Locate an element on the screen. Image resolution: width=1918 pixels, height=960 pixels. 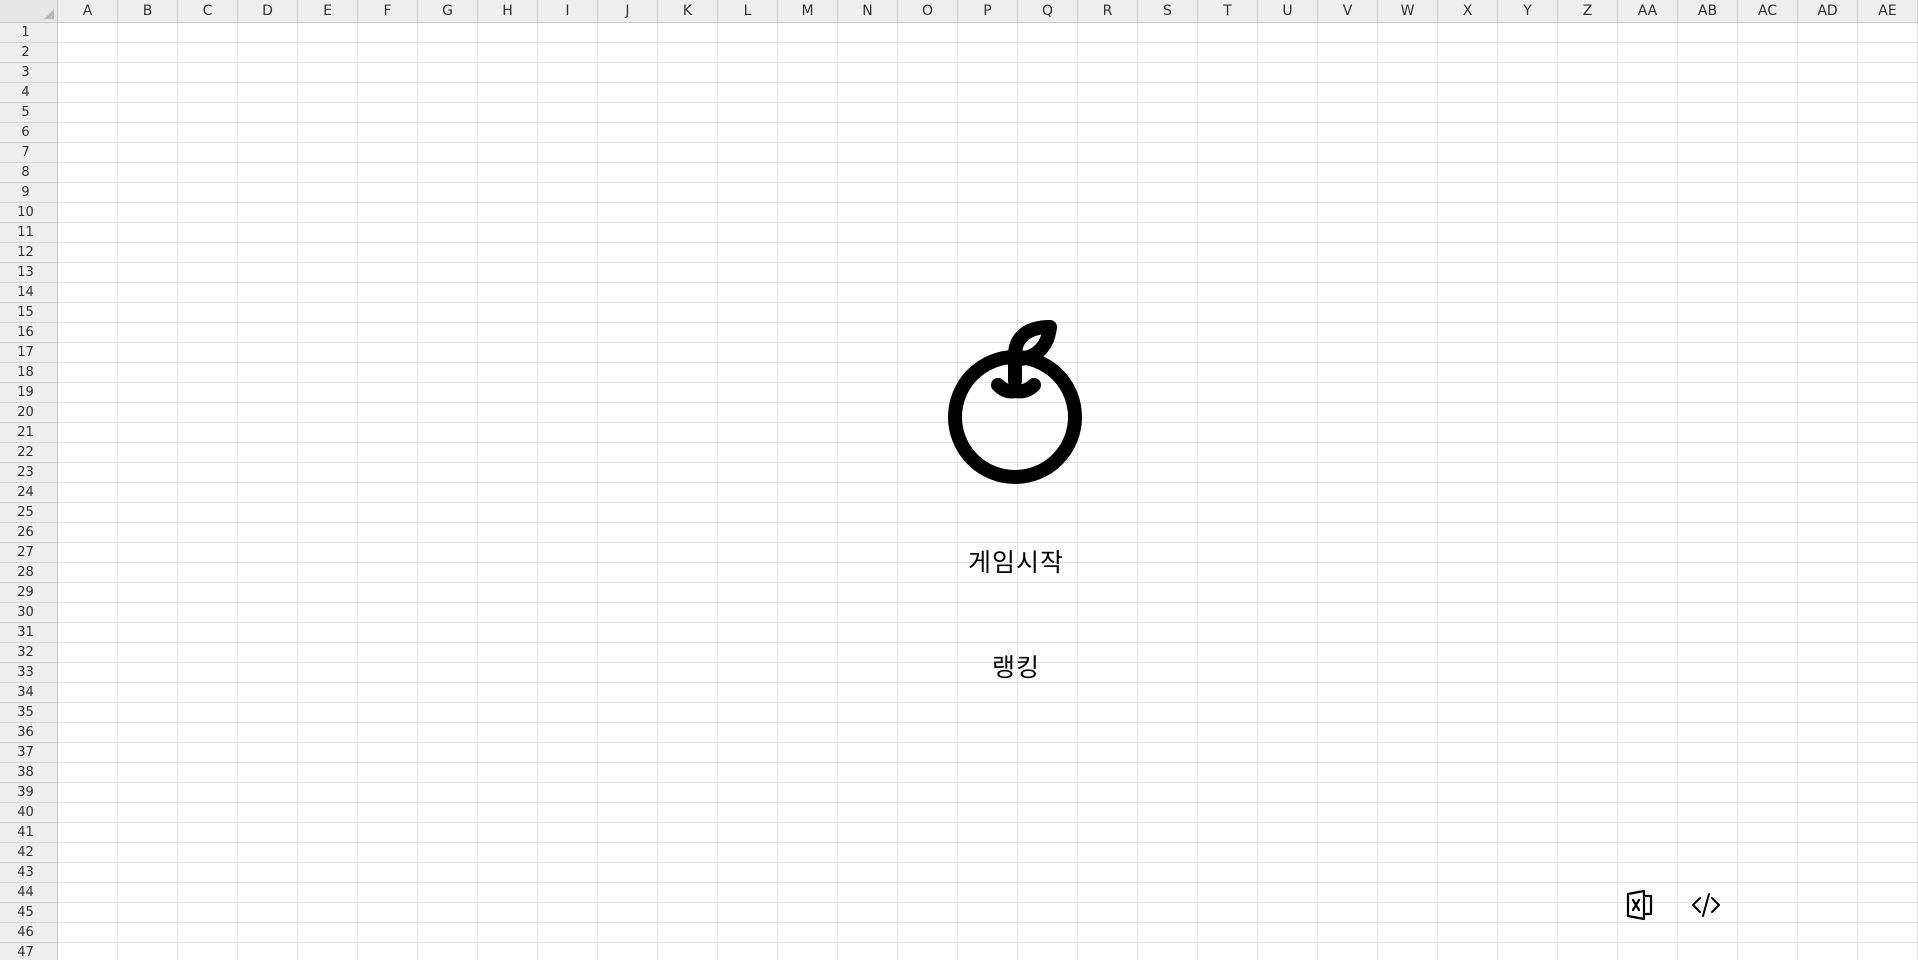
row-header: 34 is located at coordinates (28, 693).